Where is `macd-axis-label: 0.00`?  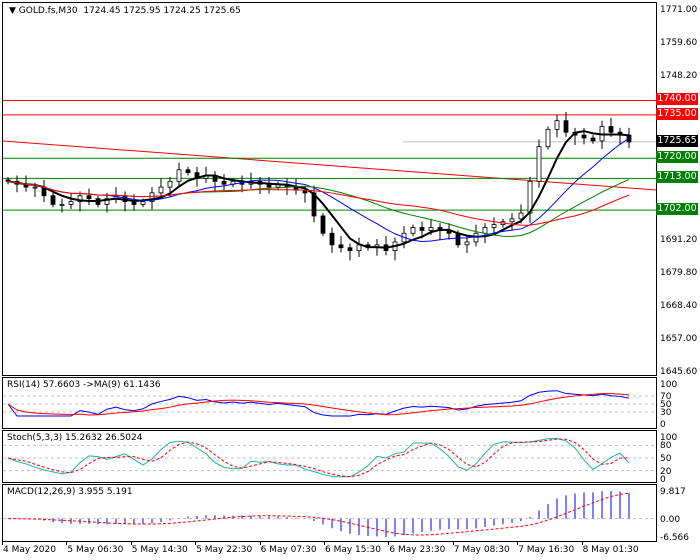 macd-axis-label: 0.00 is located at coordinates (670, 519).